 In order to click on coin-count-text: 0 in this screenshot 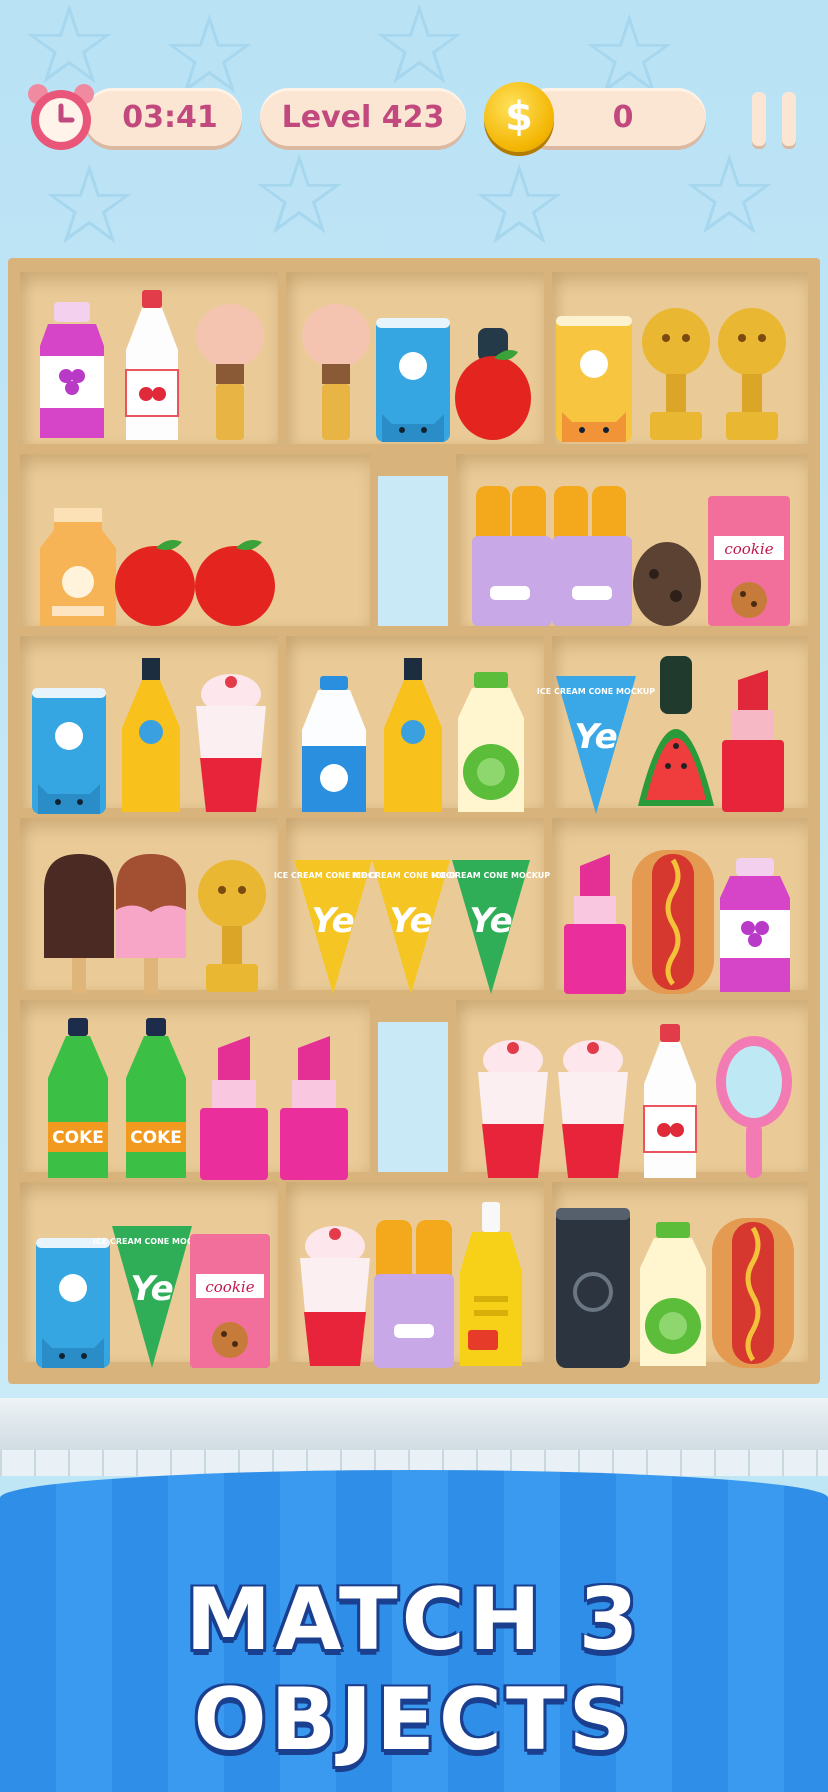, I will do `click(623, 117)`.